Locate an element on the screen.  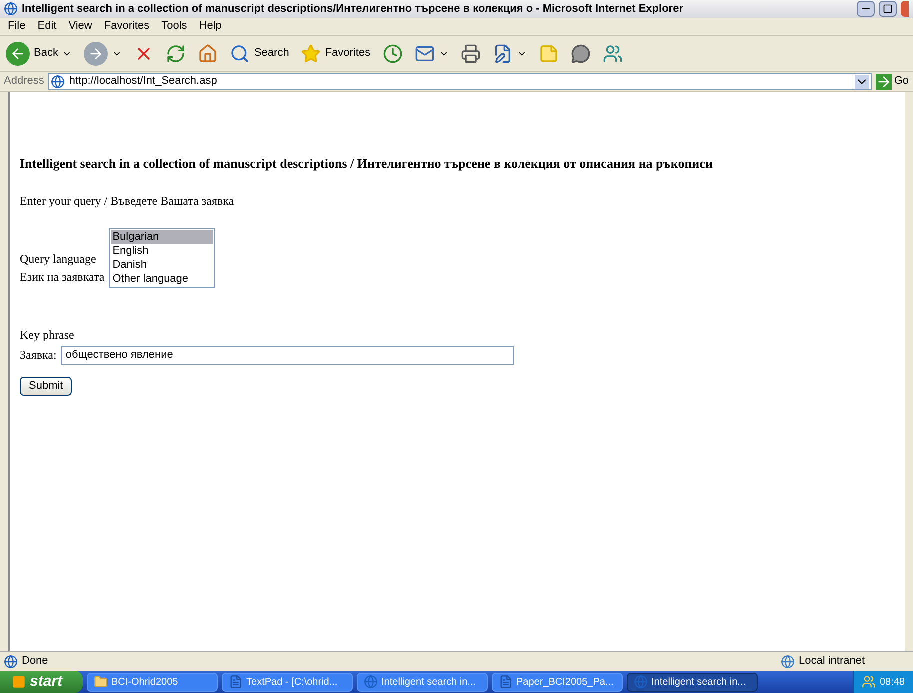
window-title: Intelligent search in a collection of manuscript descriptions/Интелигентно търсене в колекция о - Microsoft Internet Explorer is located at coordinates (353, 9).